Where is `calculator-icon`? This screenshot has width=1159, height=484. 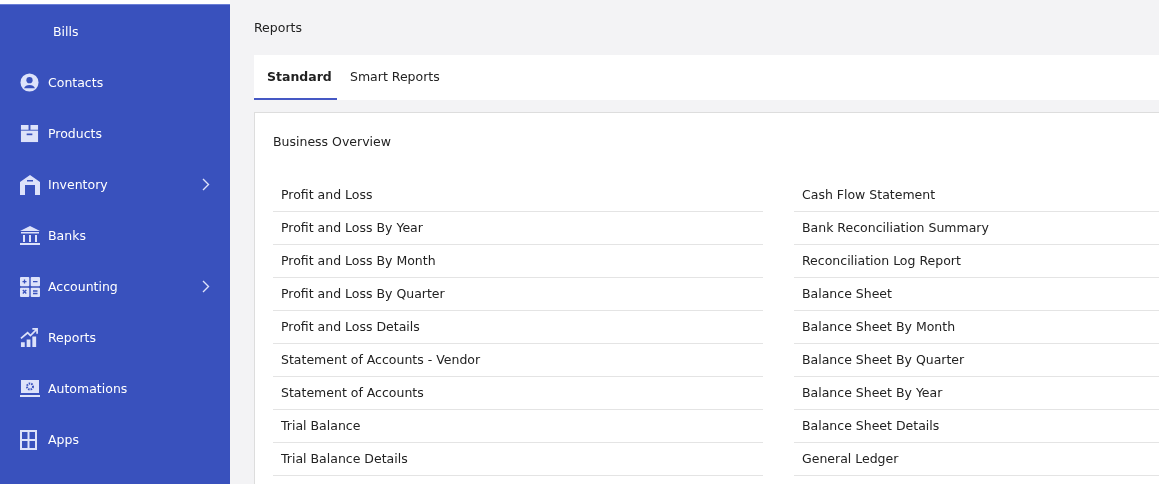
calculator-icon is located at coordinates (30, 286).